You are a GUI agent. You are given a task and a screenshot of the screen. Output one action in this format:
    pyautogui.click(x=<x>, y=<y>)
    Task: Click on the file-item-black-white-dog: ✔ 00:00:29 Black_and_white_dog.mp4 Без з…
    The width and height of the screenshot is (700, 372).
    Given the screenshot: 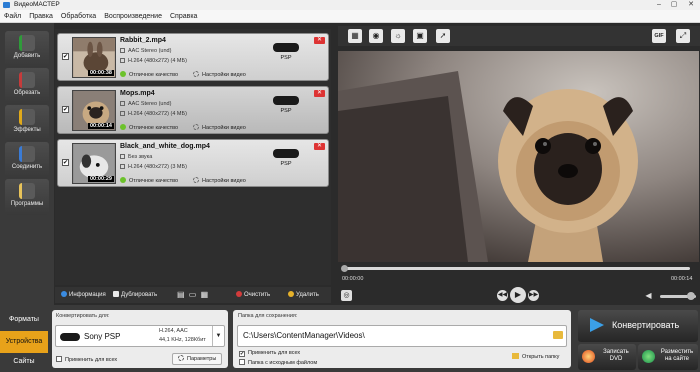 What is the action you would take?
    pyautogui.click(x=193, y=163)
    